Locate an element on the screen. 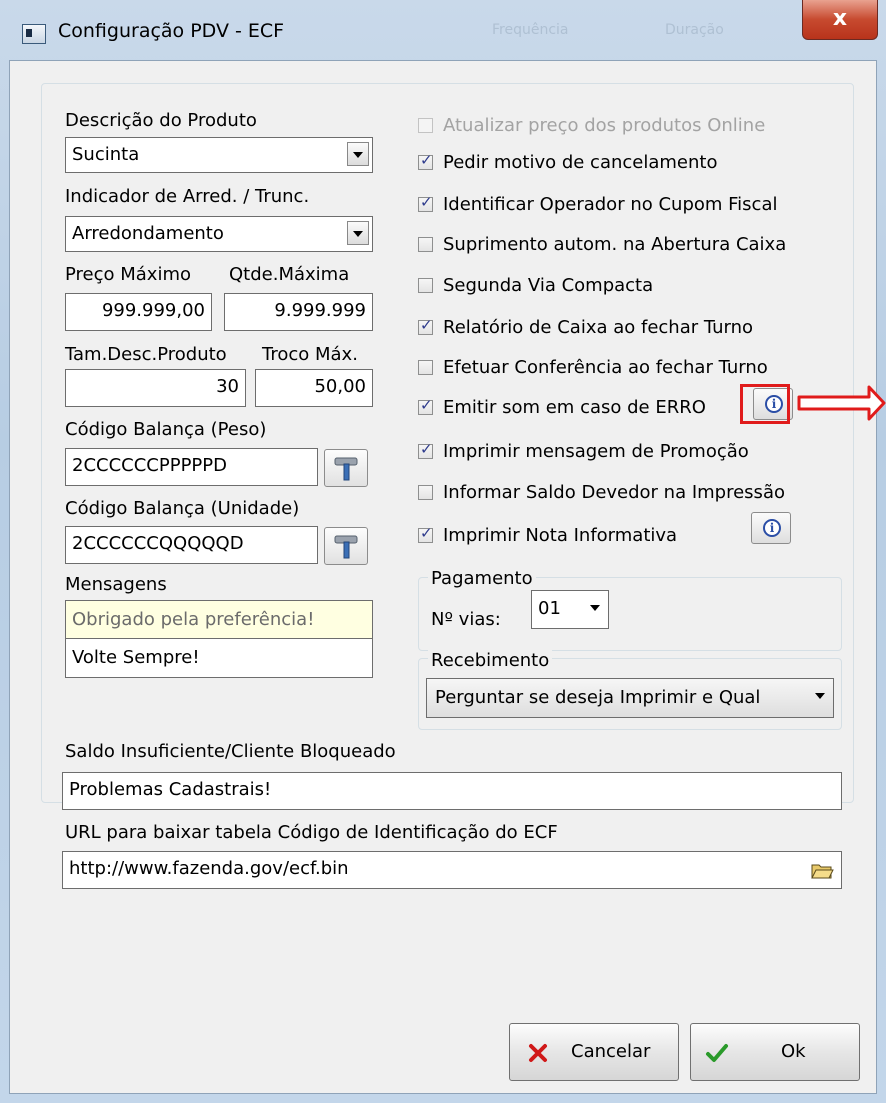 This screenshot has width=886, height=1103. option-atualizar-preco-online: Atualizar preço dos produtos Online is located at coordinates (591, 125).